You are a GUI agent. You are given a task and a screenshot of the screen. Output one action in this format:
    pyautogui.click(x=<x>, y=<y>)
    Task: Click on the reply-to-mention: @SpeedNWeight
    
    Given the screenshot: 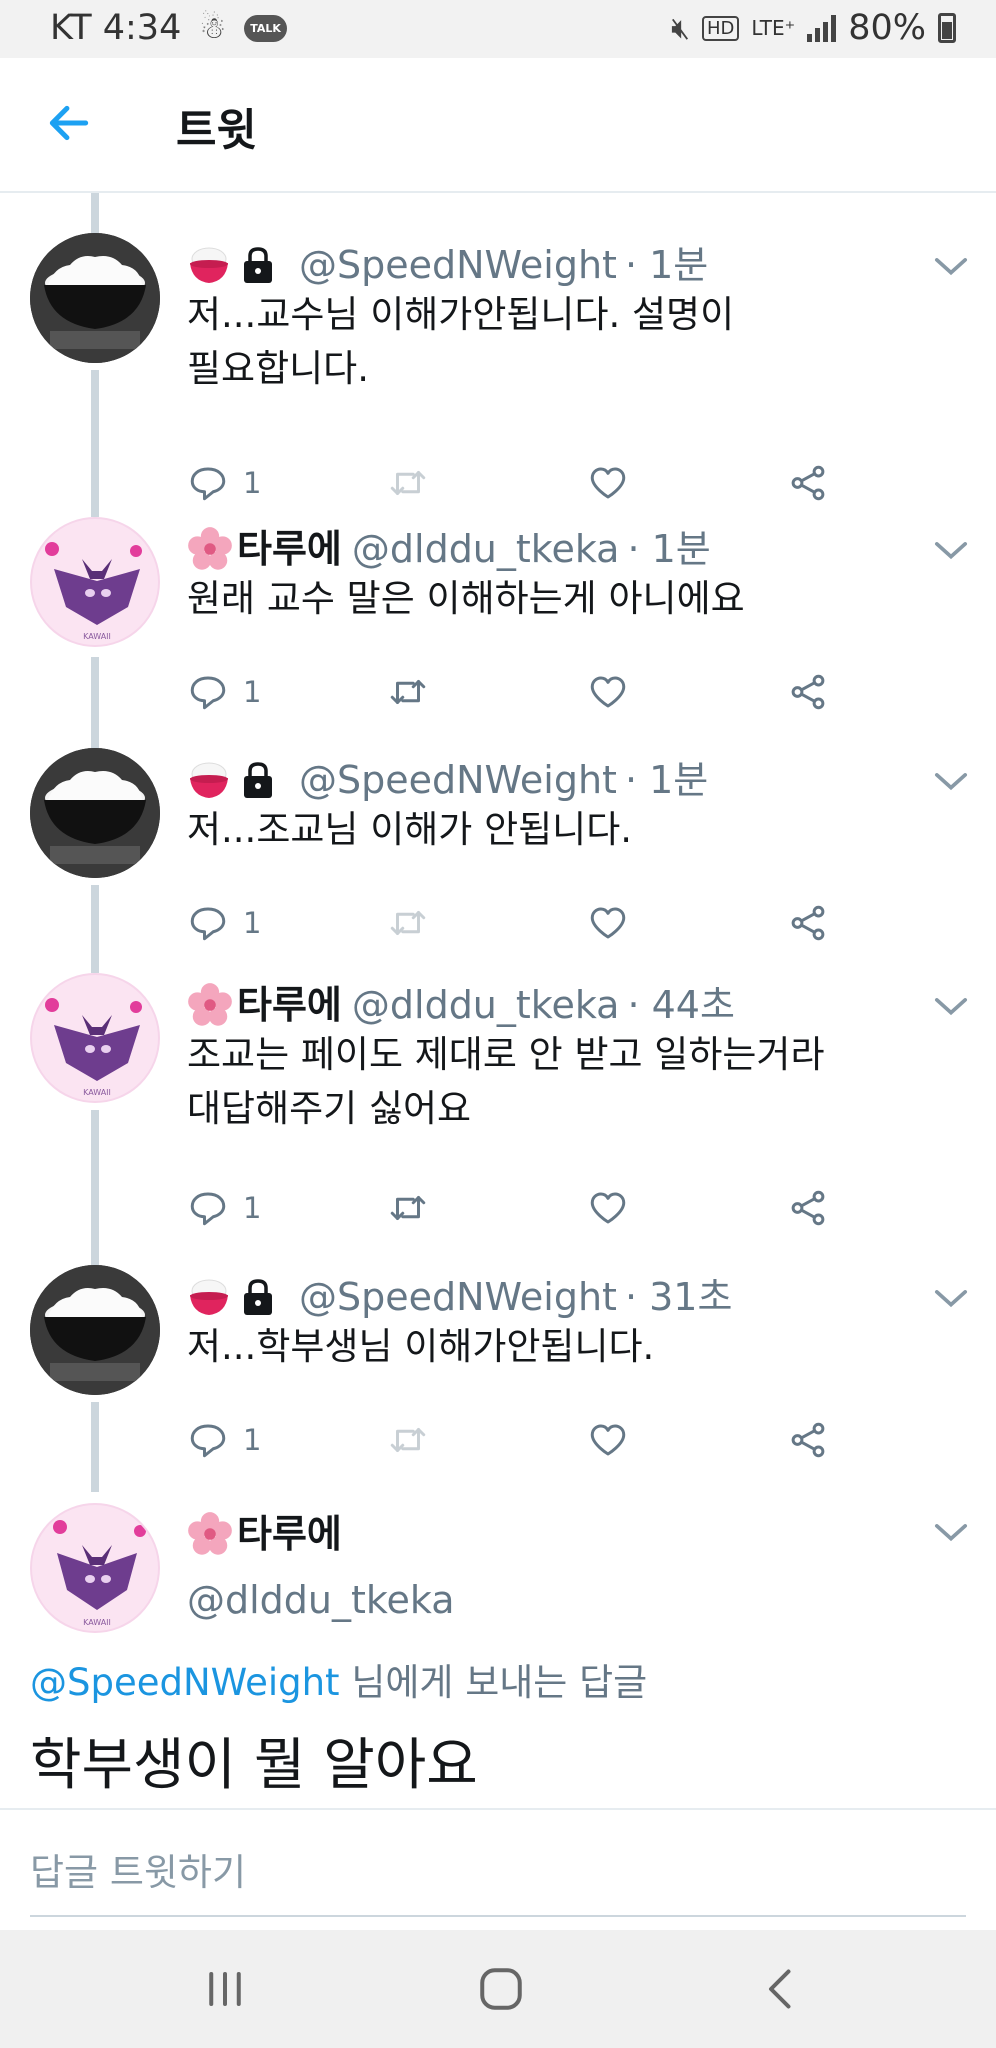 What is the action you would take?
    pyautogui.click(x=185, y=1682)
    